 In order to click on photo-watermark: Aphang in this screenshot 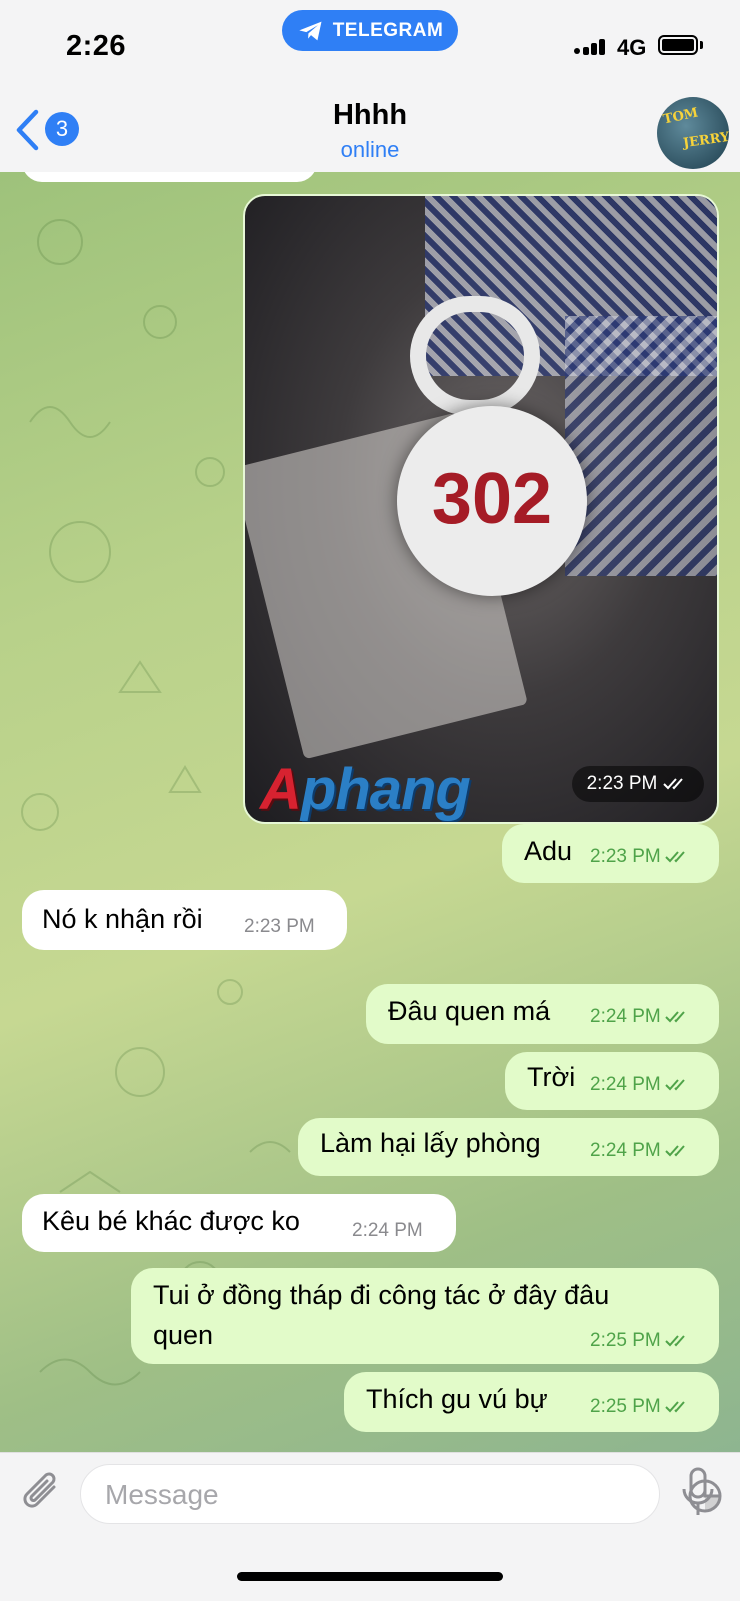, I will do `click(365, 789)`.